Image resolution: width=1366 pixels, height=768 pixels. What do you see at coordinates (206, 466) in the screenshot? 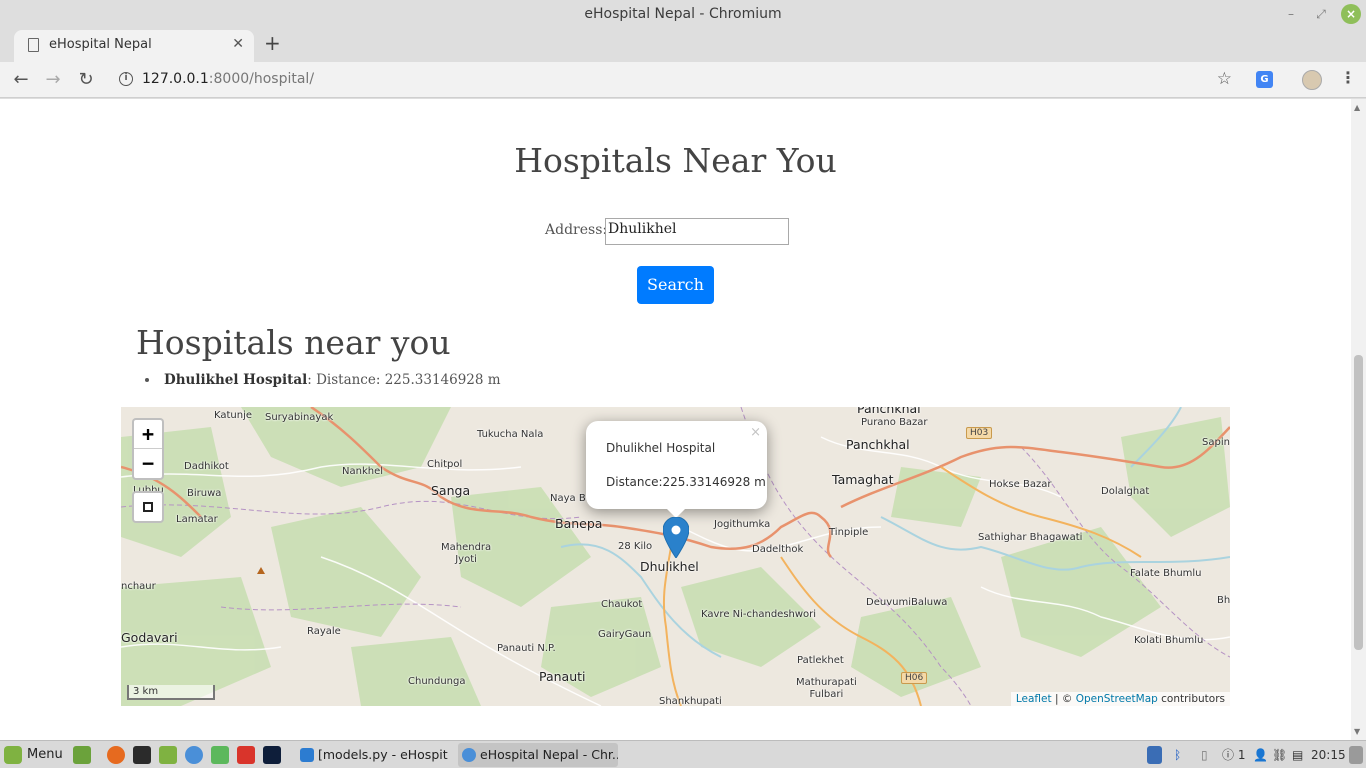
I see `map-label: Dadhikot` at bounding box center [206, 466].